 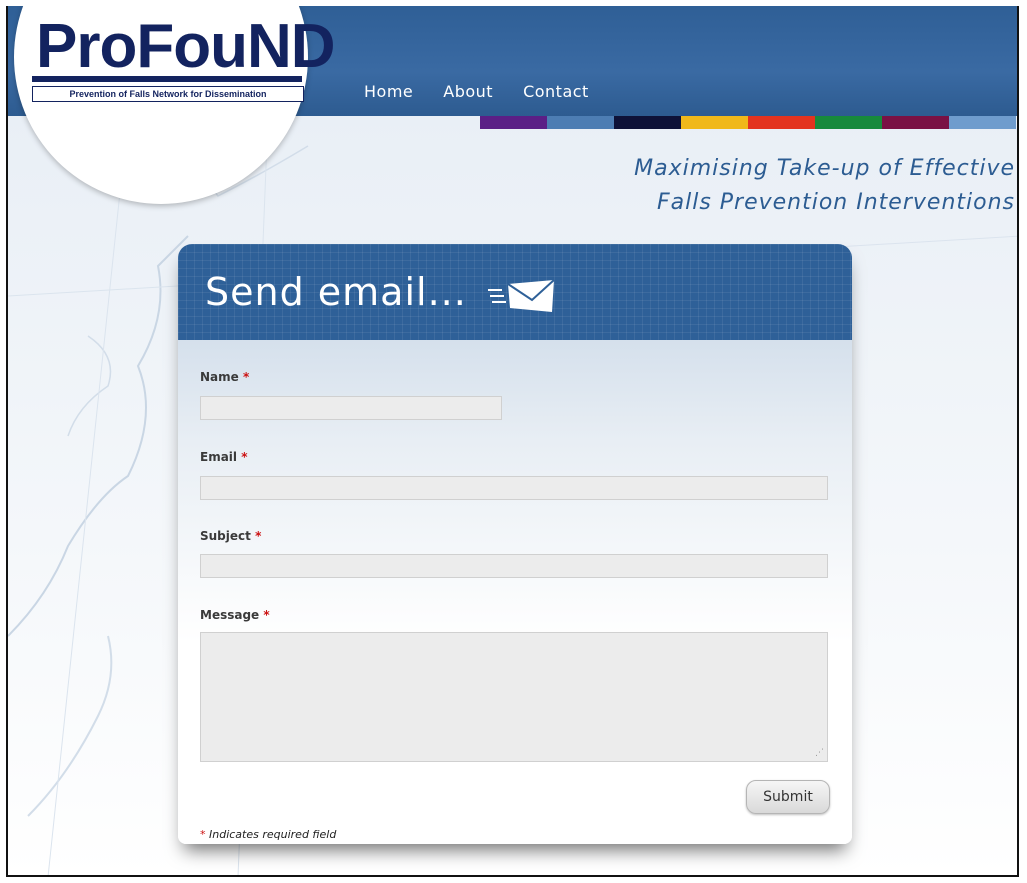 What do you see at coordinates (788, 797) in the screenshot?
I see `submit-button: Submit` at bounding box center [788, 797].